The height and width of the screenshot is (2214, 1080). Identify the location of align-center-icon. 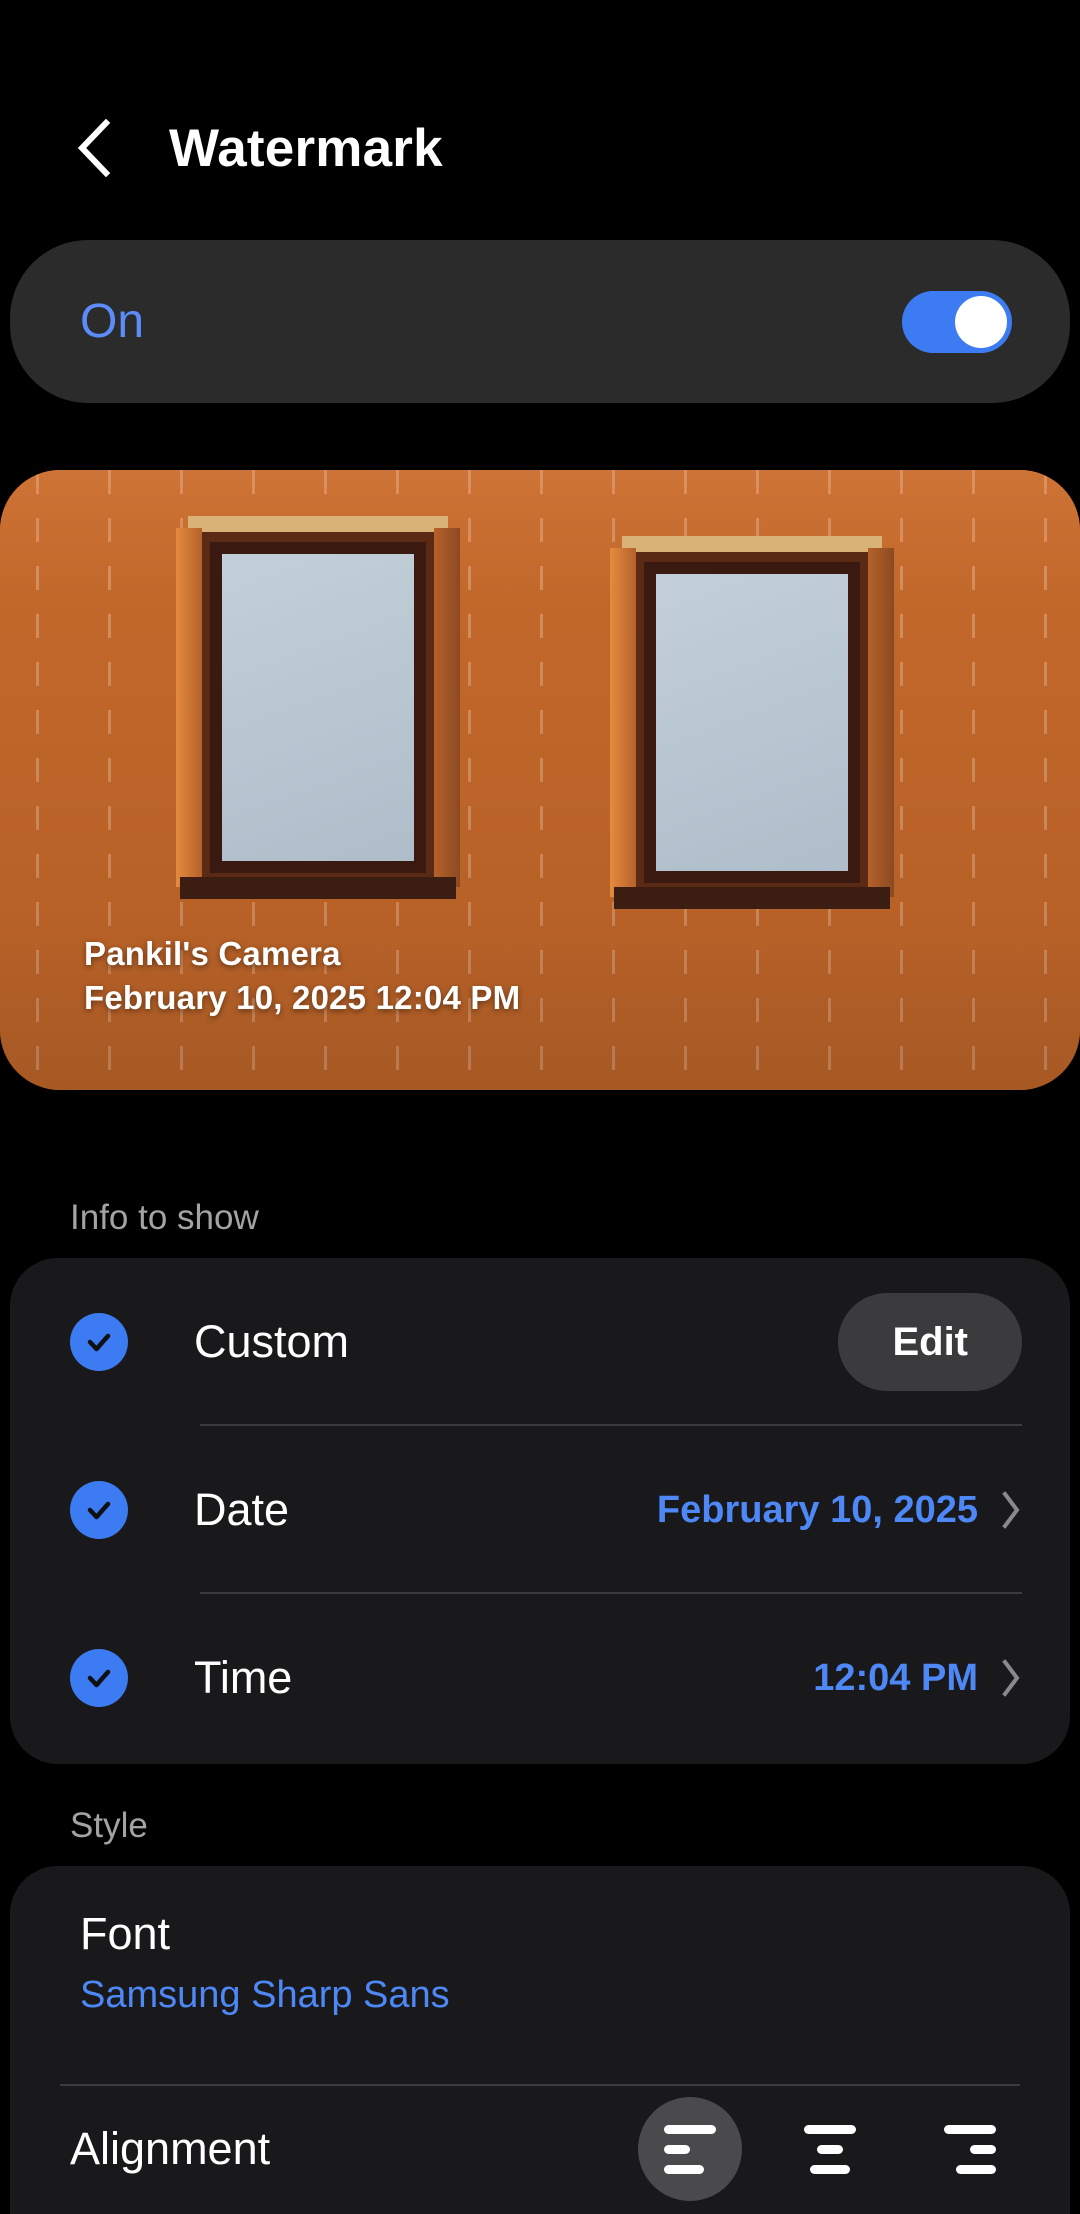
(830, 2149).